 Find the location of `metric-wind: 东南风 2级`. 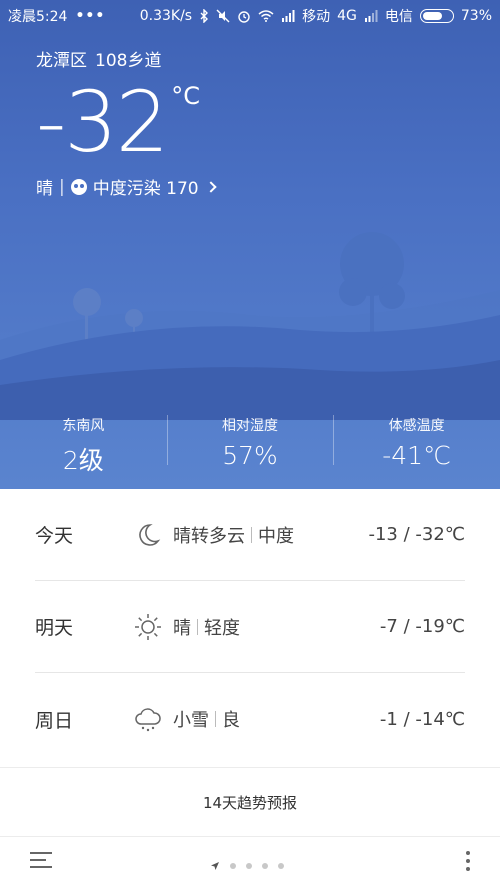

metric-wind: 东南风 2级 is located at coordinates (83, 444).